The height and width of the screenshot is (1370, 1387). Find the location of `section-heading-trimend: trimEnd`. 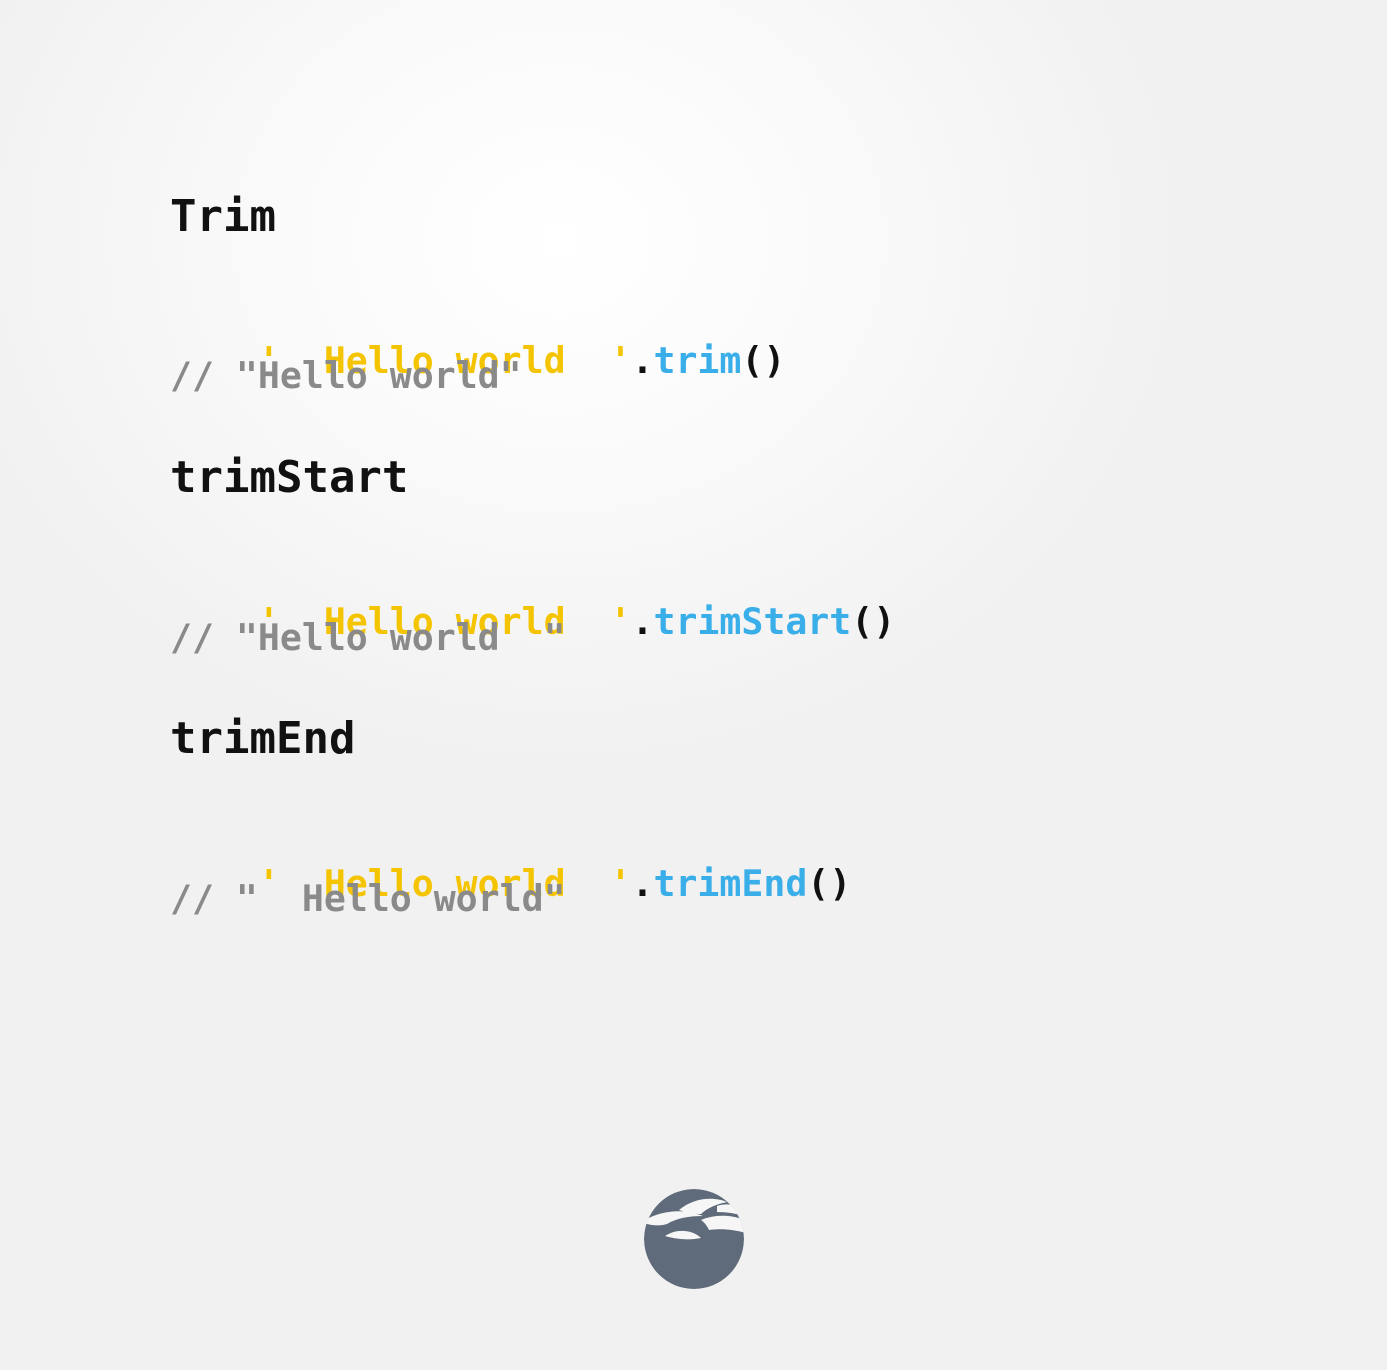

section-heading-trimend: trimEnd is located at coordinates (263, 738).